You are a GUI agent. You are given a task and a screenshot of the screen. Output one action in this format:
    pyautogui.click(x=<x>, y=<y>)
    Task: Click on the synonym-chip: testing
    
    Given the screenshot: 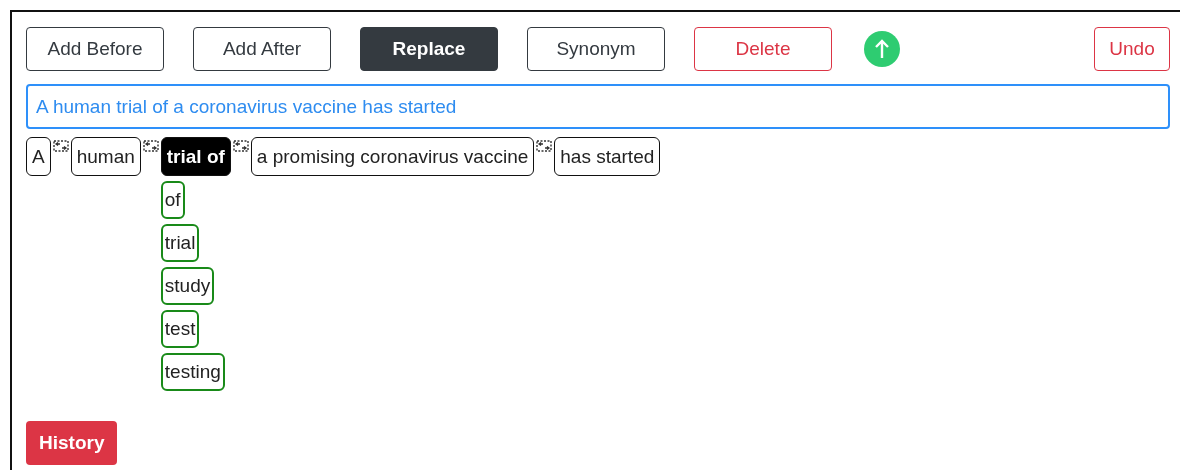 What is the action you would take?
    pyautogui.click(x=192, y=372)
    